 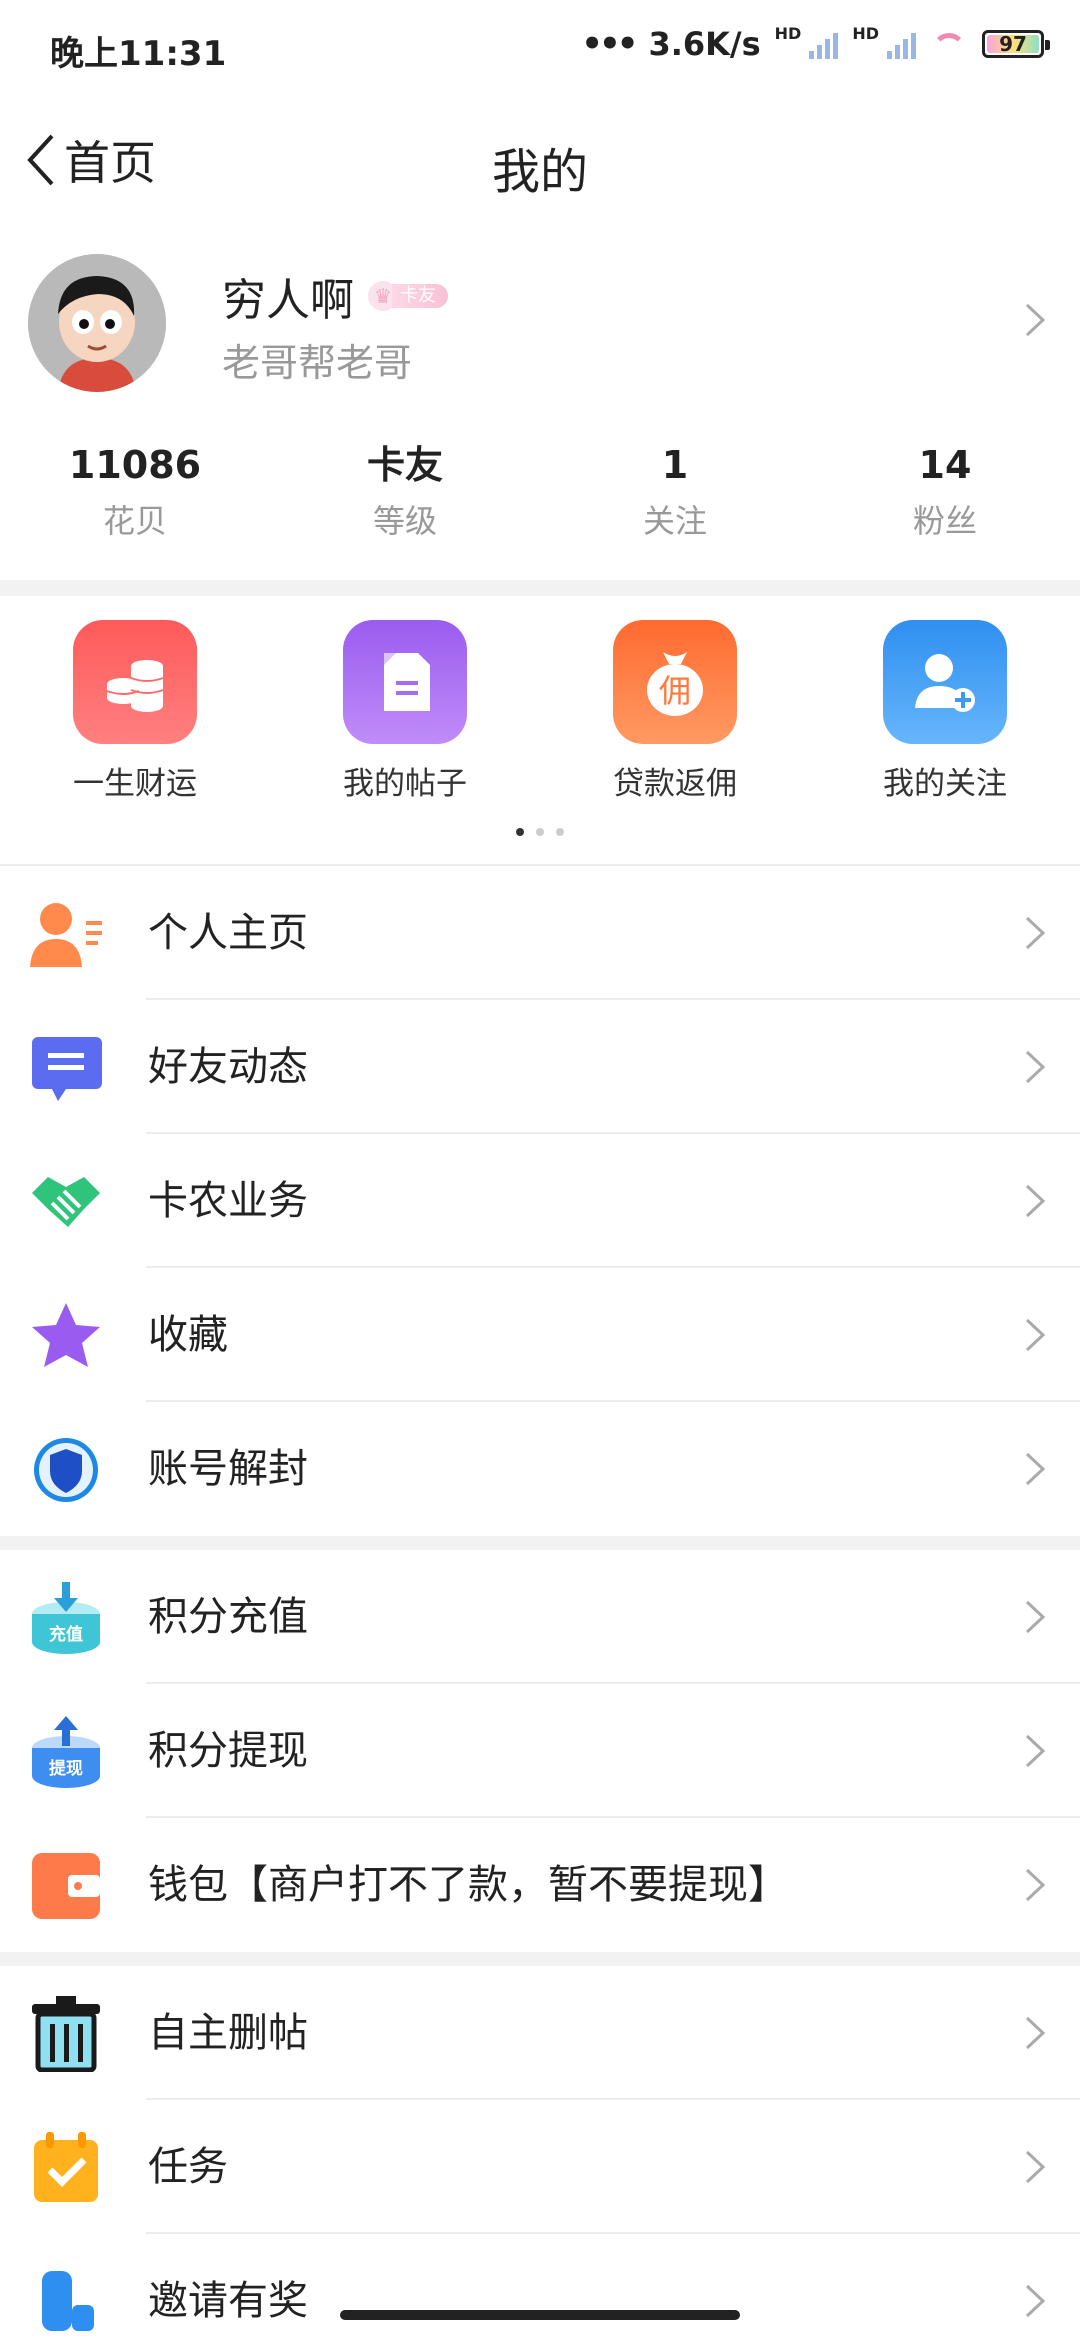 What do you see at coordinates (66, 1634) in the screenshot?
I see `svg-text: 充值` at bounding box center [66, 1634].